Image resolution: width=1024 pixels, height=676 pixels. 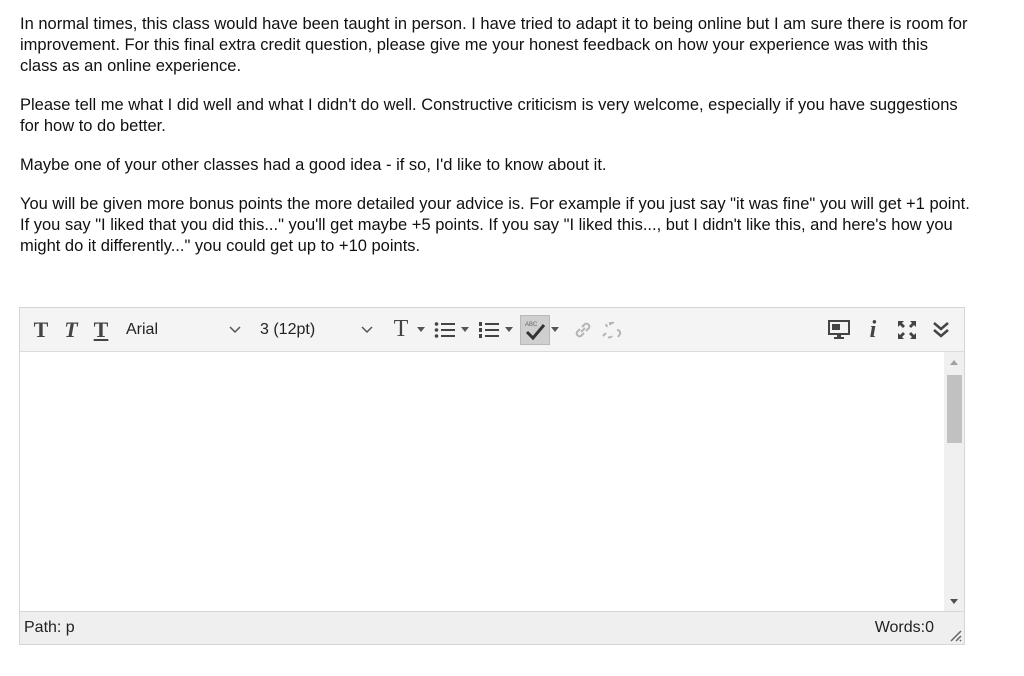 I want to click on scroll-up-icon, so click(x=954, y=362).